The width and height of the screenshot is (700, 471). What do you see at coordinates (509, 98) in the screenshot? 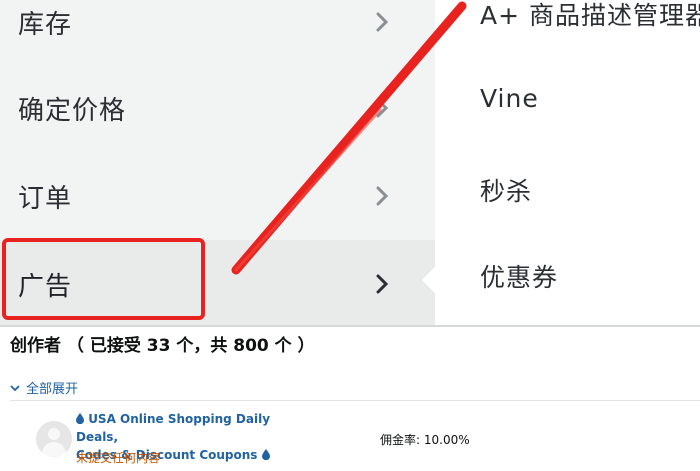
I see `submenu-item-vine: Vine` at bounding box center [509, 98].